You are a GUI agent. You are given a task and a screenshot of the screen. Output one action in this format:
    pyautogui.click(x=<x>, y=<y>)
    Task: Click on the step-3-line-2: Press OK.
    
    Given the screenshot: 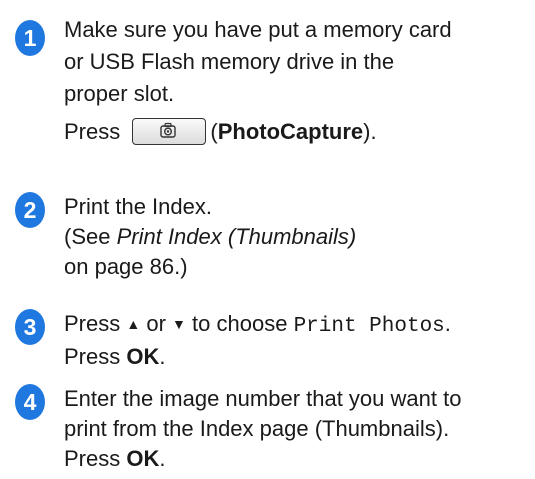 What is the action you would take?
    pyautogui.click(x=299, y=357)
    